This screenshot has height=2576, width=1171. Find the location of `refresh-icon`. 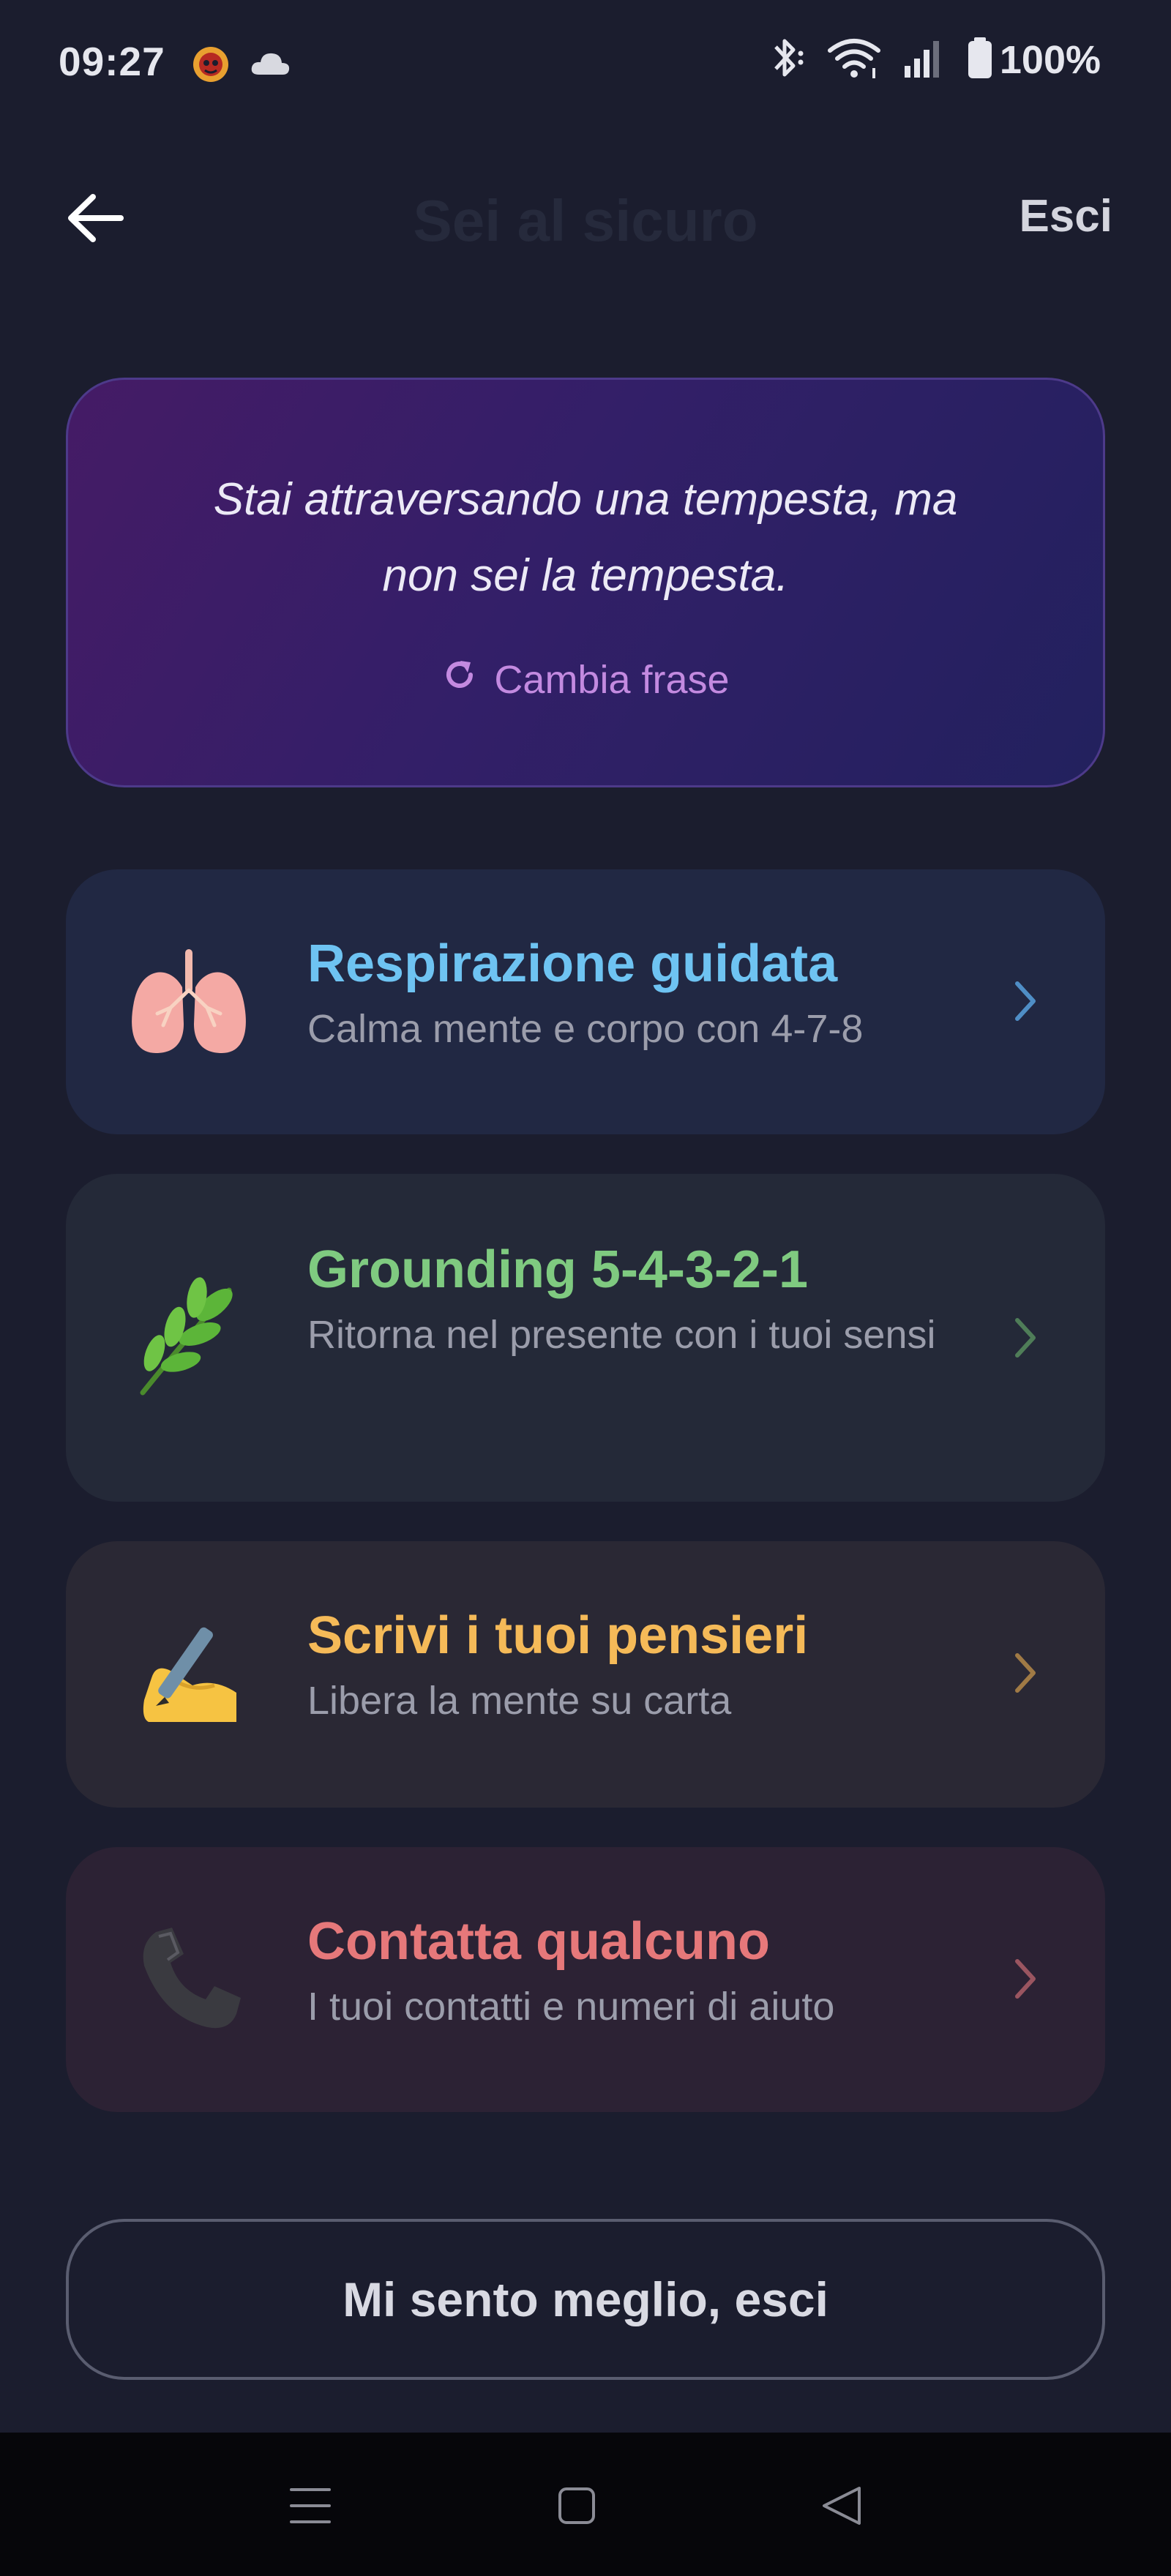

refresh-icon is located at coordinates (459, 679).